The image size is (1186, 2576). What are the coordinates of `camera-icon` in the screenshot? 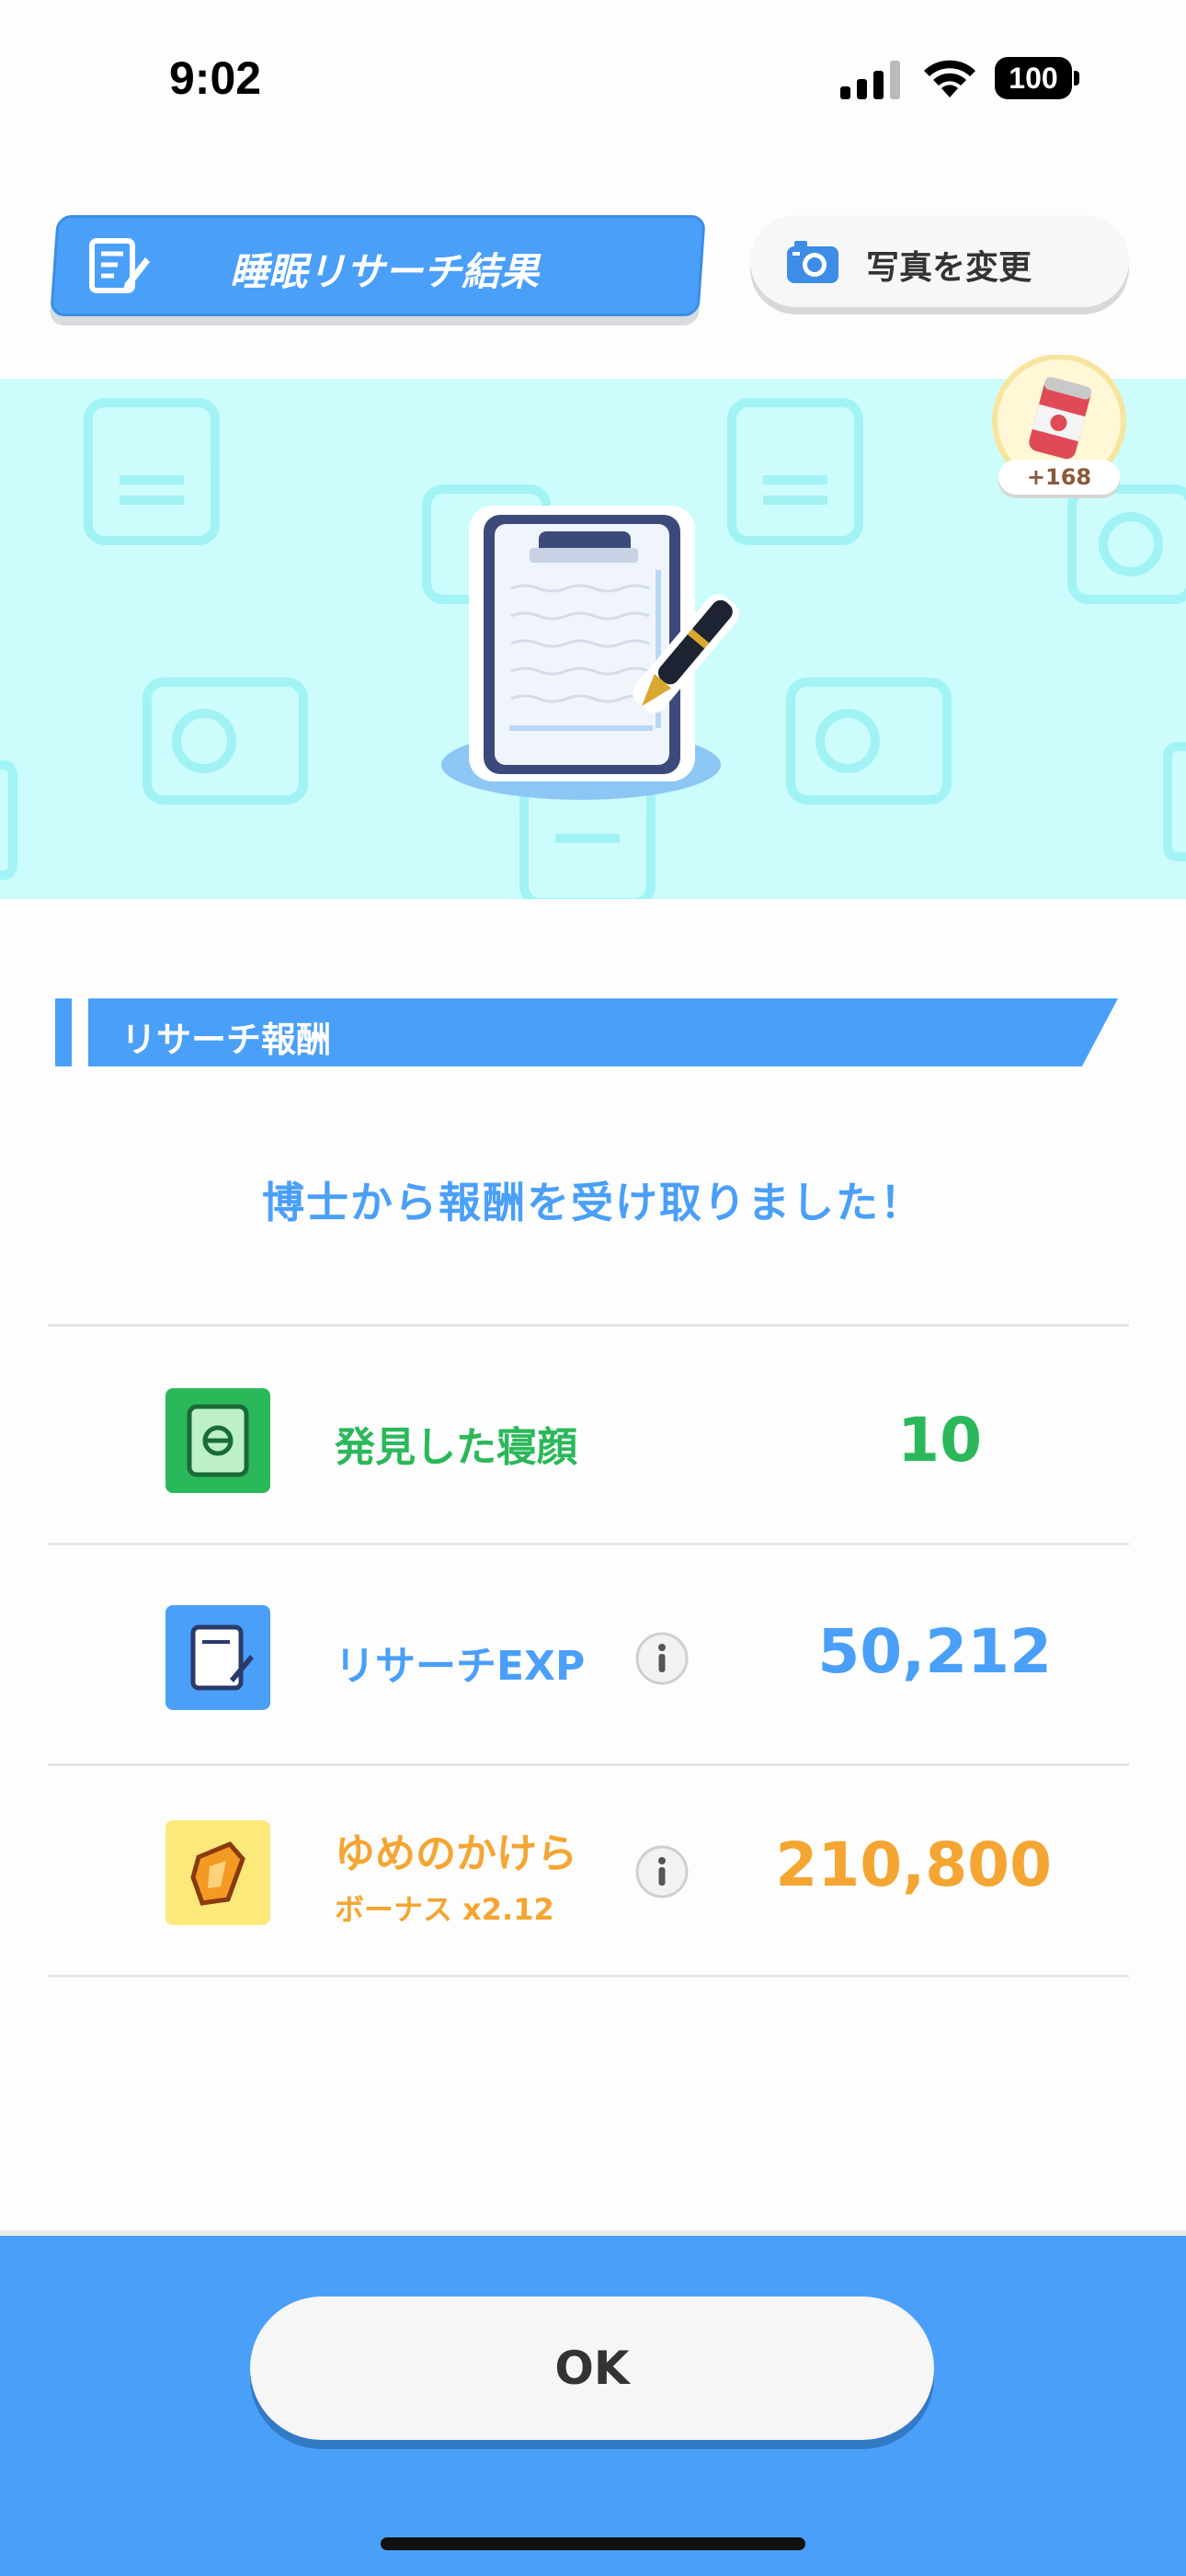 It's located at (812, 262).